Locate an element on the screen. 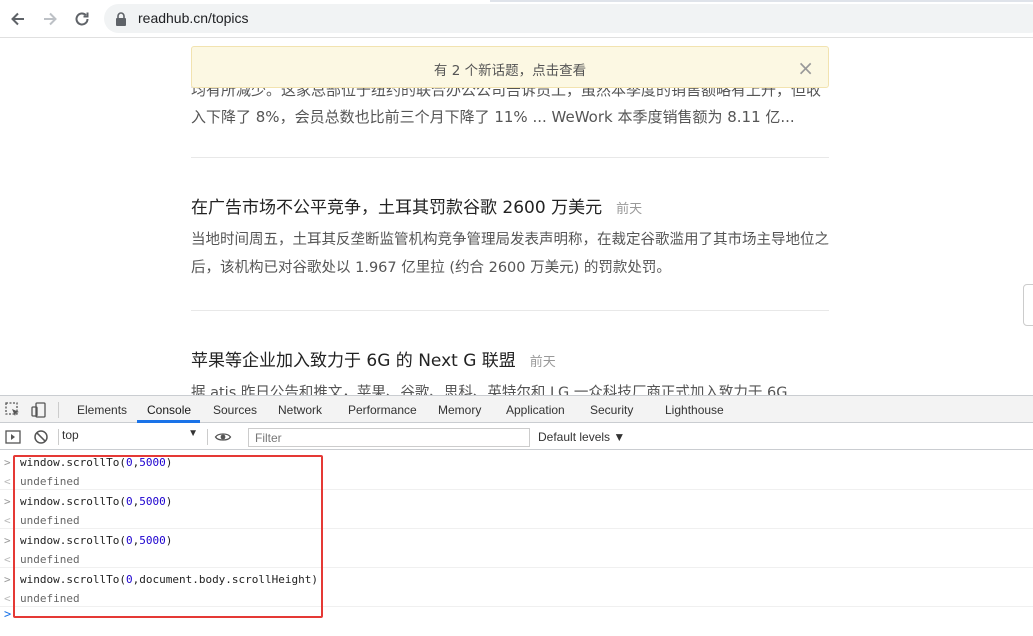 The width and height of the screenshot is (1033, 636). arrow-left-icon is located at coordinates (17, 19).